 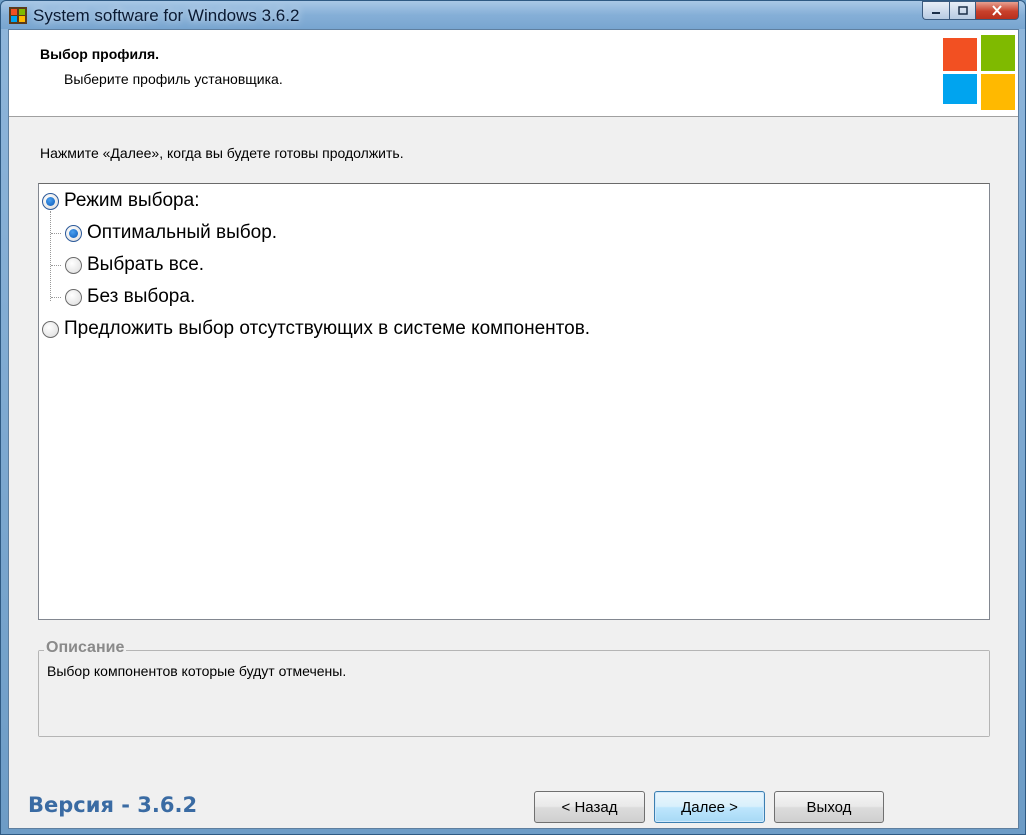 What do you see at coordinates (998, 53) in the screenshot?
I see `logo-green-tile` at bounding box center [998, 53].